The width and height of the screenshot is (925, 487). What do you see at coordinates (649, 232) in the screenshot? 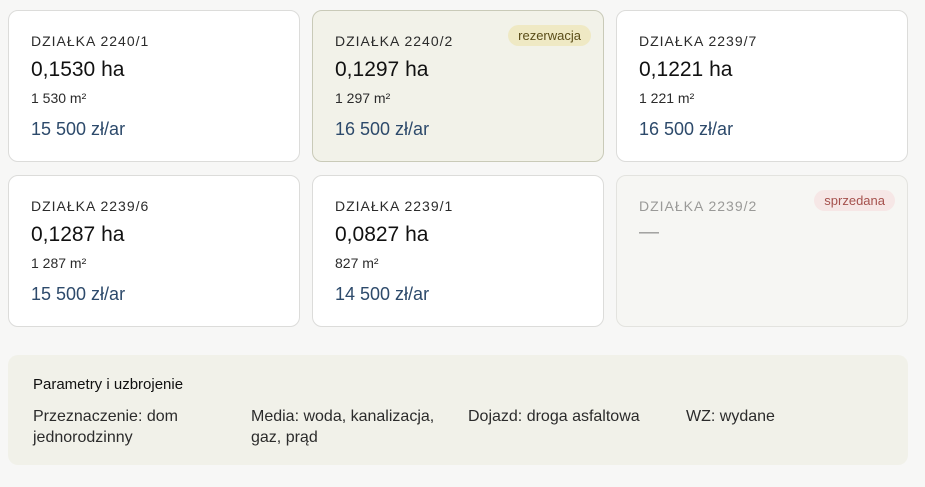
I see `plot-area-ha: —` at bounding box center [649, 232].